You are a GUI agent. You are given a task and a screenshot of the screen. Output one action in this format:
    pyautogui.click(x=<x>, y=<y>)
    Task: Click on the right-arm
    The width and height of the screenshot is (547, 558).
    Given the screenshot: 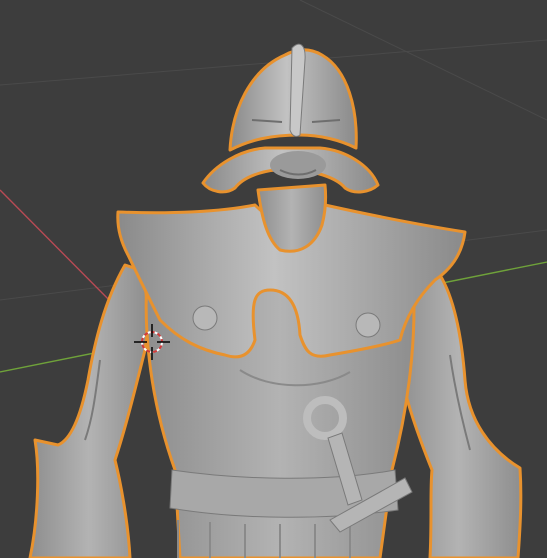 What is the action you would take?
    pyautogui.click(x=459, y=415)
    